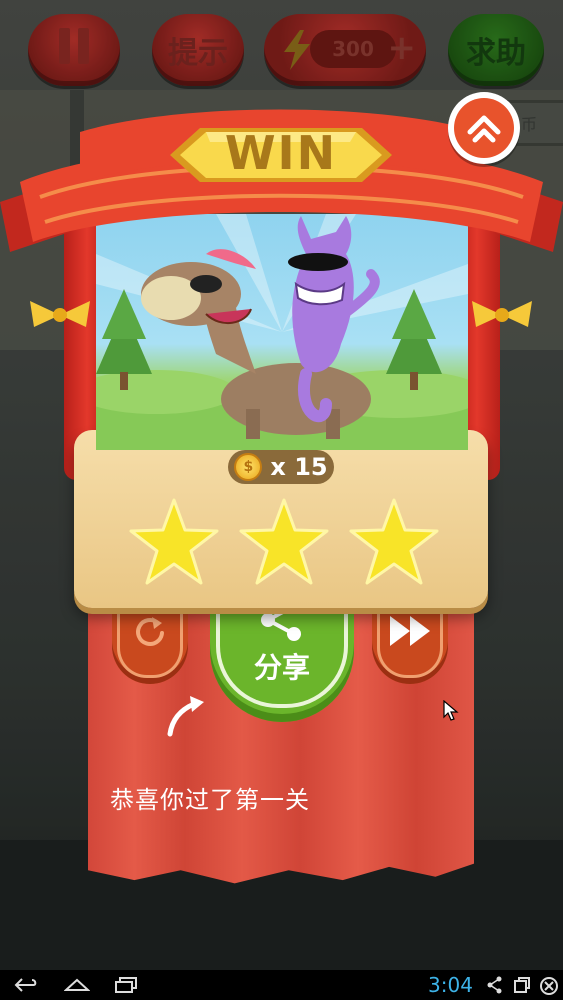  What do you see at coordinates (281, 153) in the screenshot?
I see `win-title: WIN` at bounding box center [281, 153].